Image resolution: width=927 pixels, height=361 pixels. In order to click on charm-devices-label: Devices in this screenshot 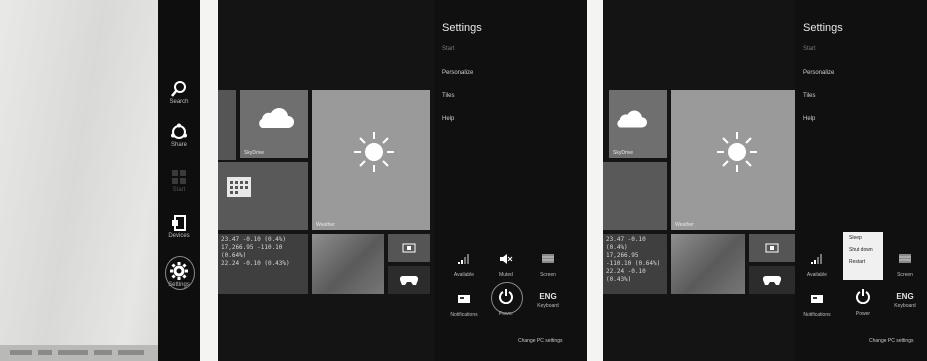, I will do `click(179, 236)`.